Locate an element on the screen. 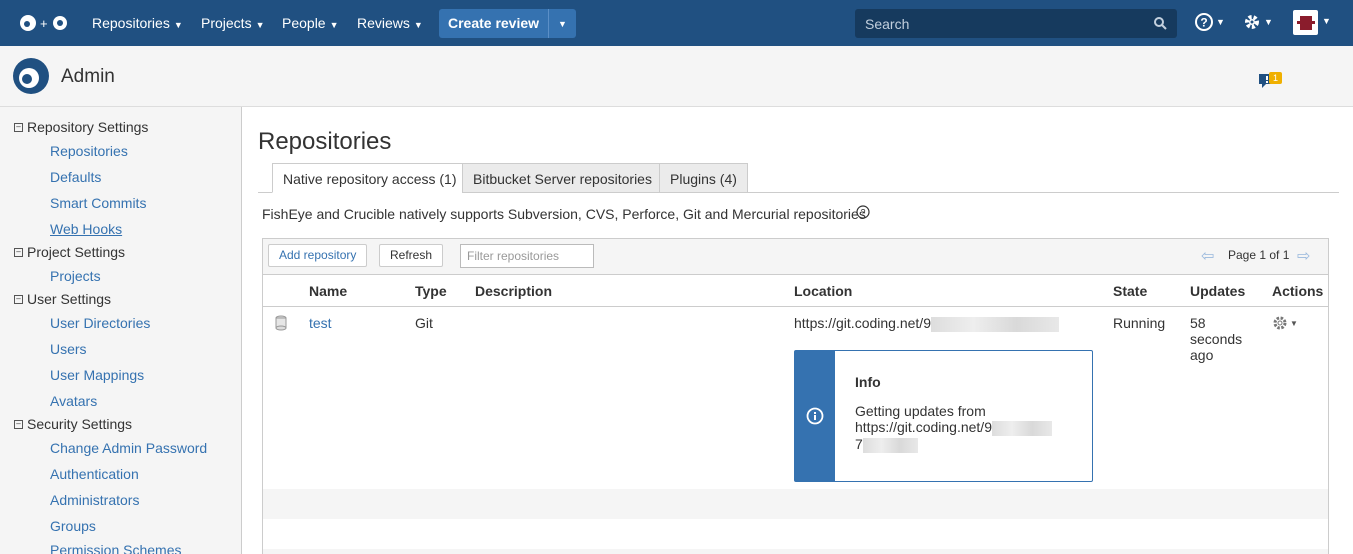 Image resolution: width=1353 pixels, height=554 pixels. create-review-button: Create review ▼ is located at coordinates (507, 23).